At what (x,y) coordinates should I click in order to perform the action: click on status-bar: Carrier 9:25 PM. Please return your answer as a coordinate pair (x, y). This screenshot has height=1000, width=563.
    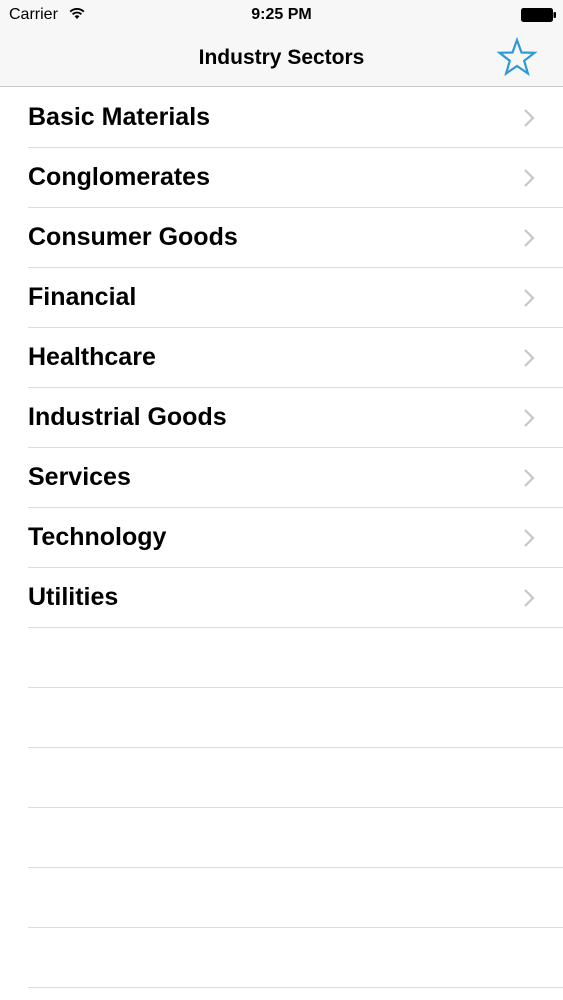
    Looking at the image, I should click on (281, 15).